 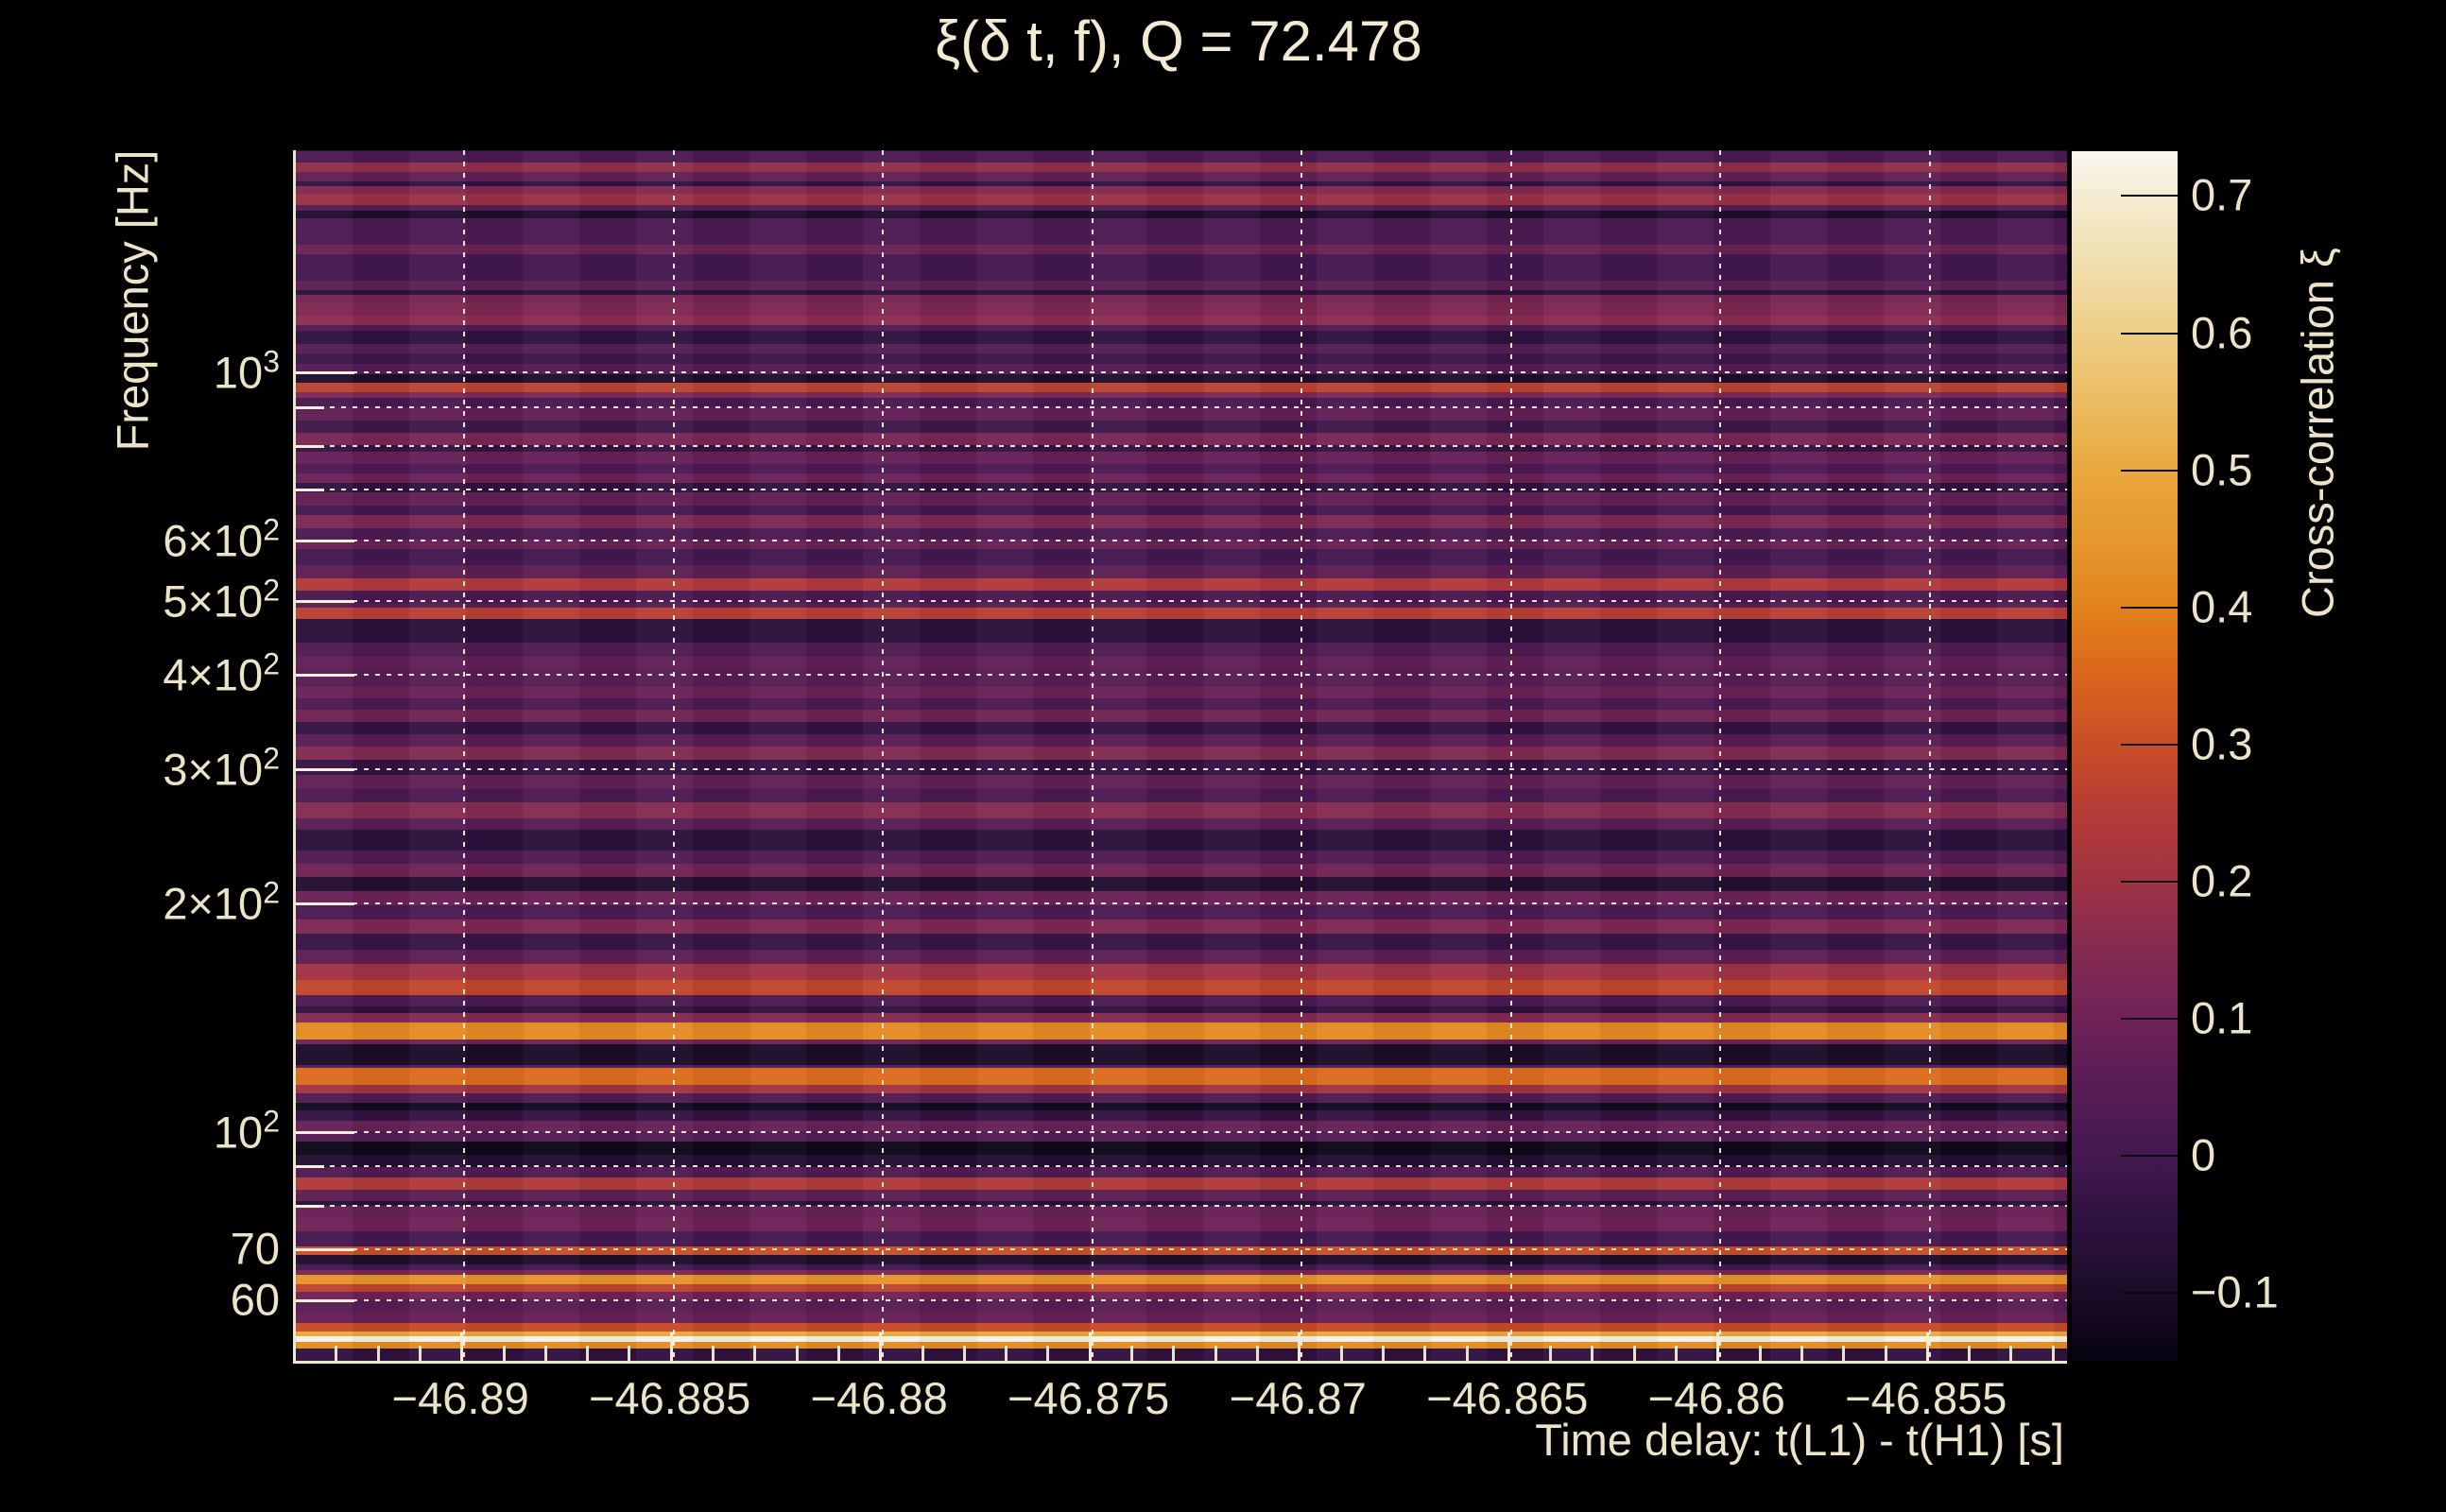 I want to click on y-tick-label: 5×102, so click(x=221, y=600).